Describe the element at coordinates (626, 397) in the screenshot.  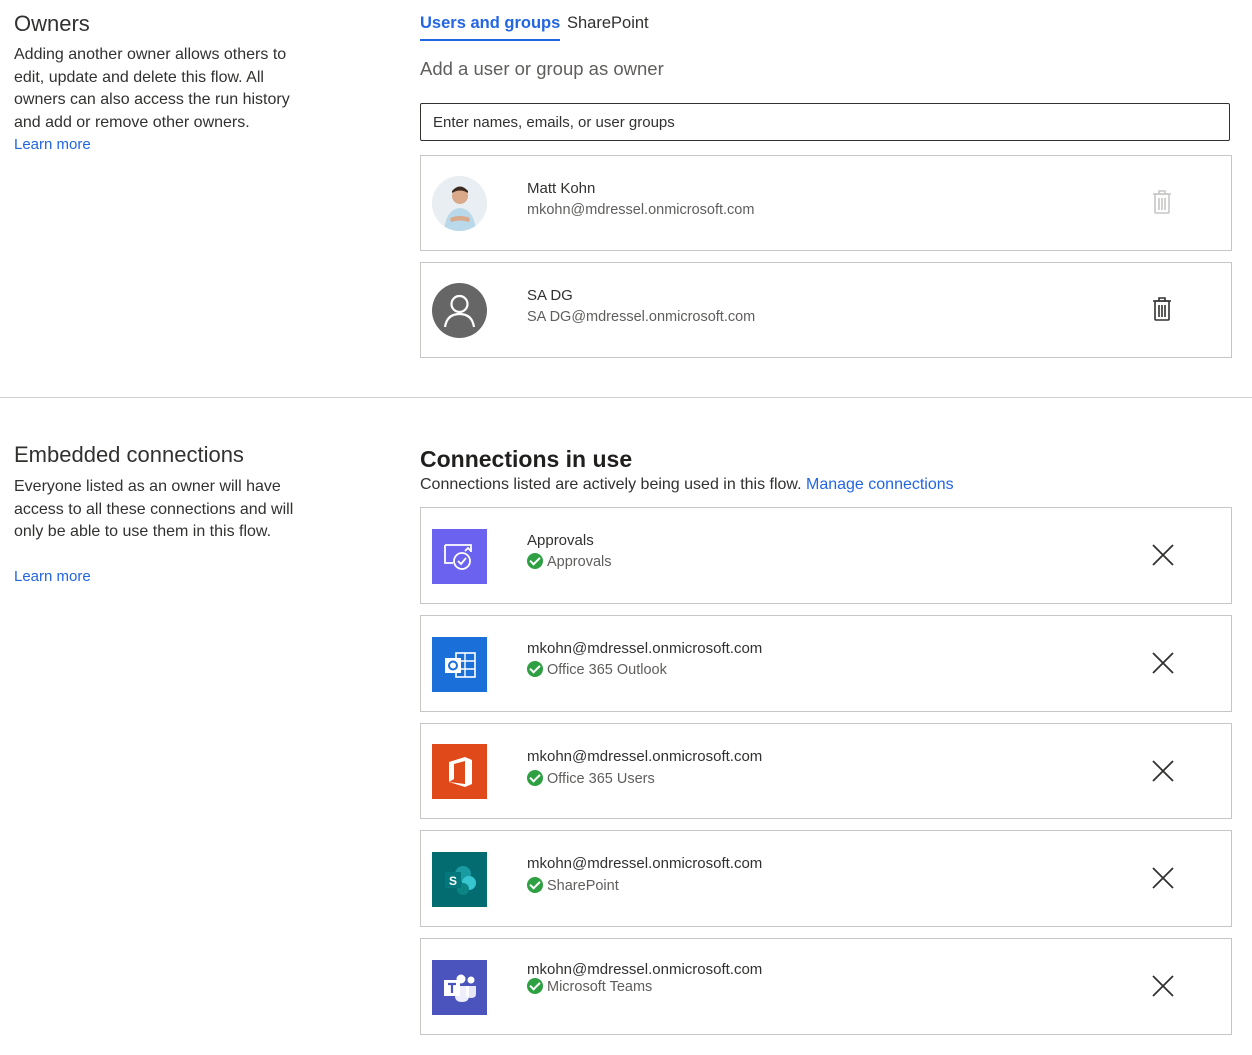
I see `section-divider` at that location.